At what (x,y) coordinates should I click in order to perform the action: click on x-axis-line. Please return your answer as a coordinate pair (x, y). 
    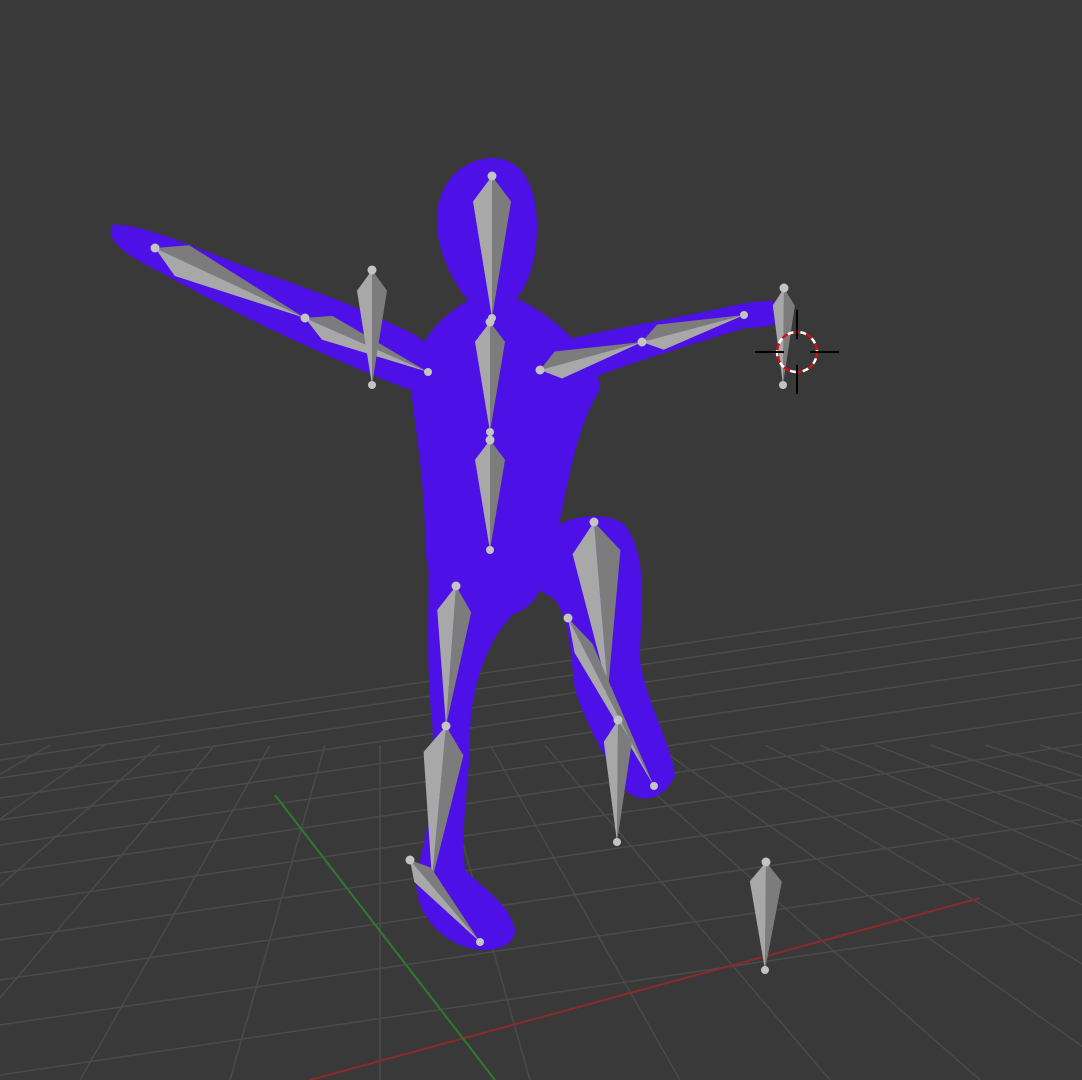
    Looking at the image, I should click on (645, 988).